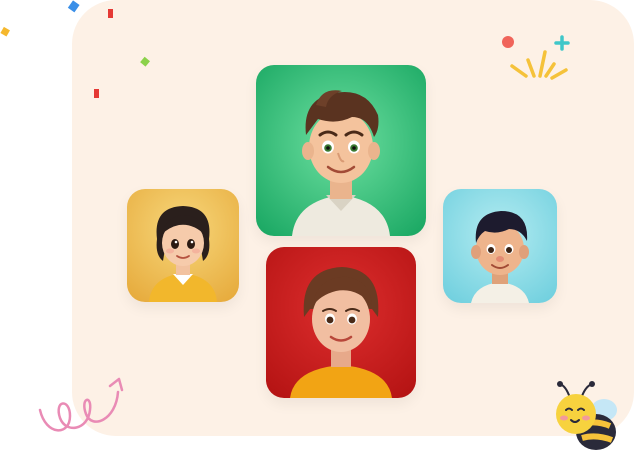  Describe the element at coordinates (586, 415) in the screenshot. I see `bee-mascot-icon` at that location.